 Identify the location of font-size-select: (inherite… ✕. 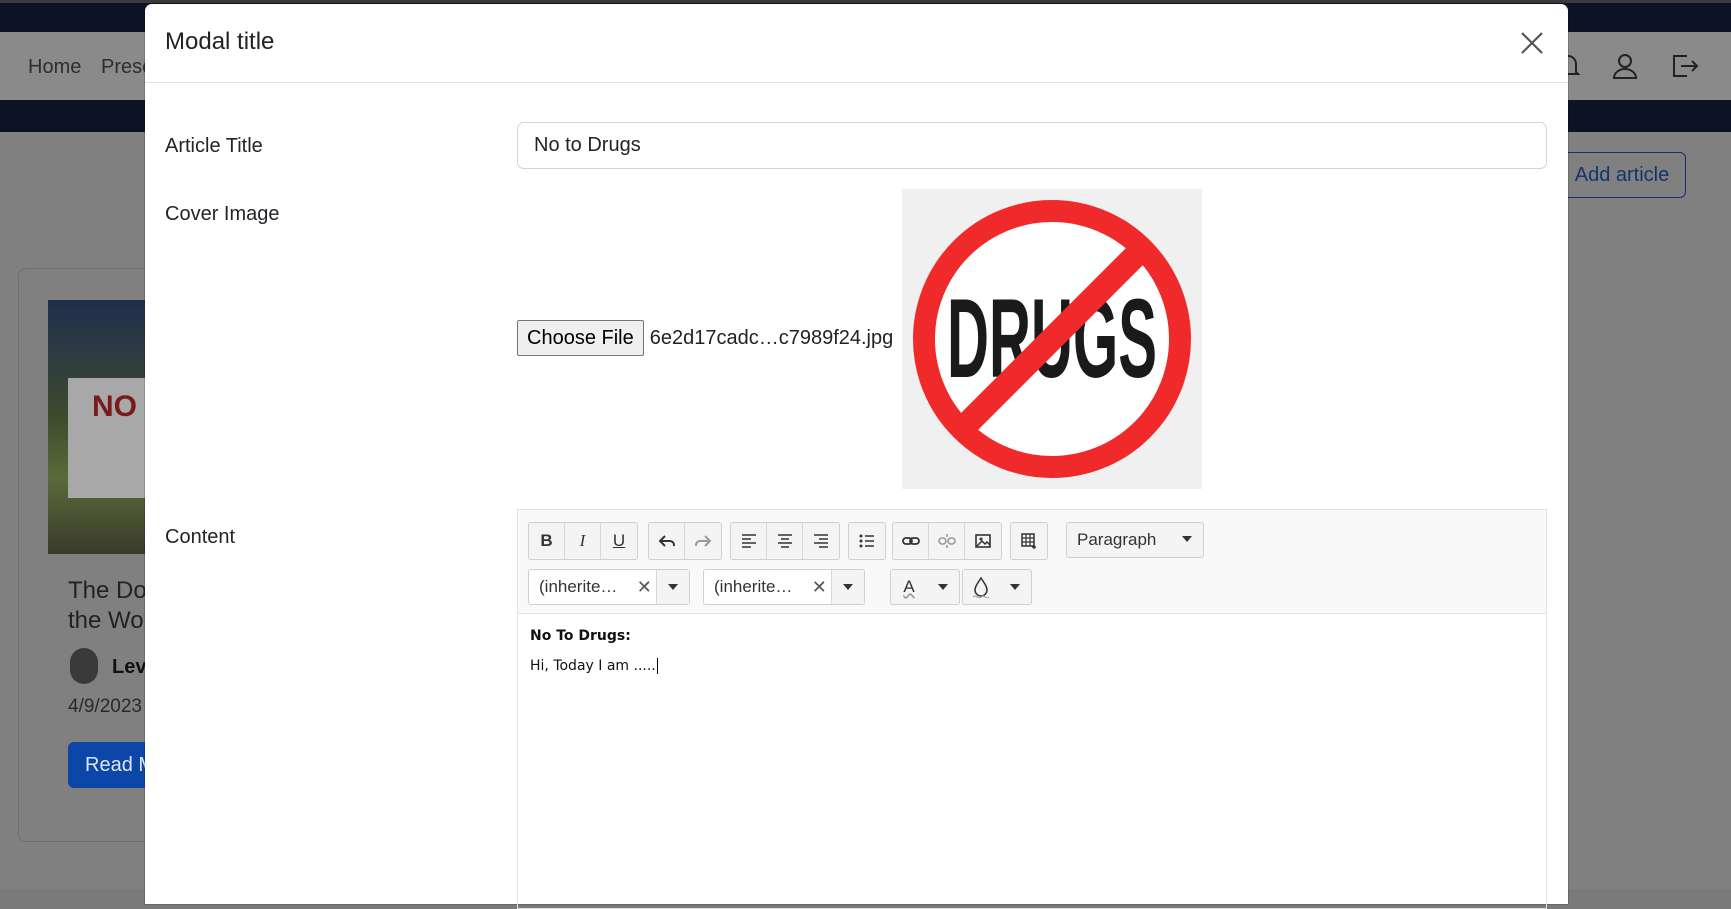
(784, 587).